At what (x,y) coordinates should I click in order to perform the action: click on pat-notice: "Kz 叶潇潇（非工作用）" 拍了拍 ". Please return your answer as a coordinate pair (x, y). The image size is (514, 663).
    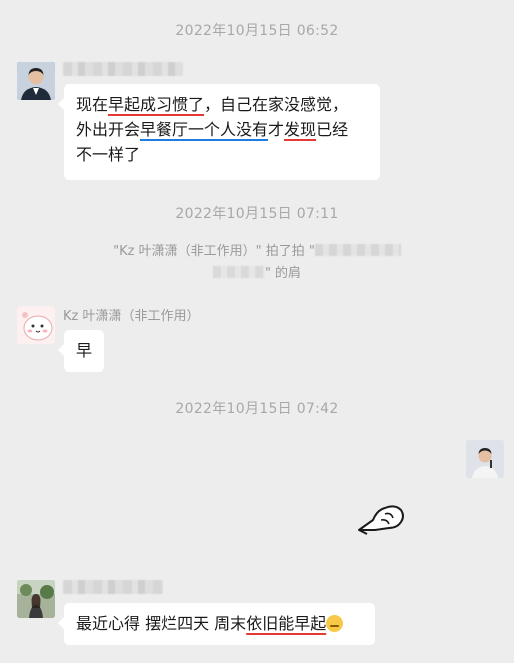
    Looking at the image, I should click on (257, 252).